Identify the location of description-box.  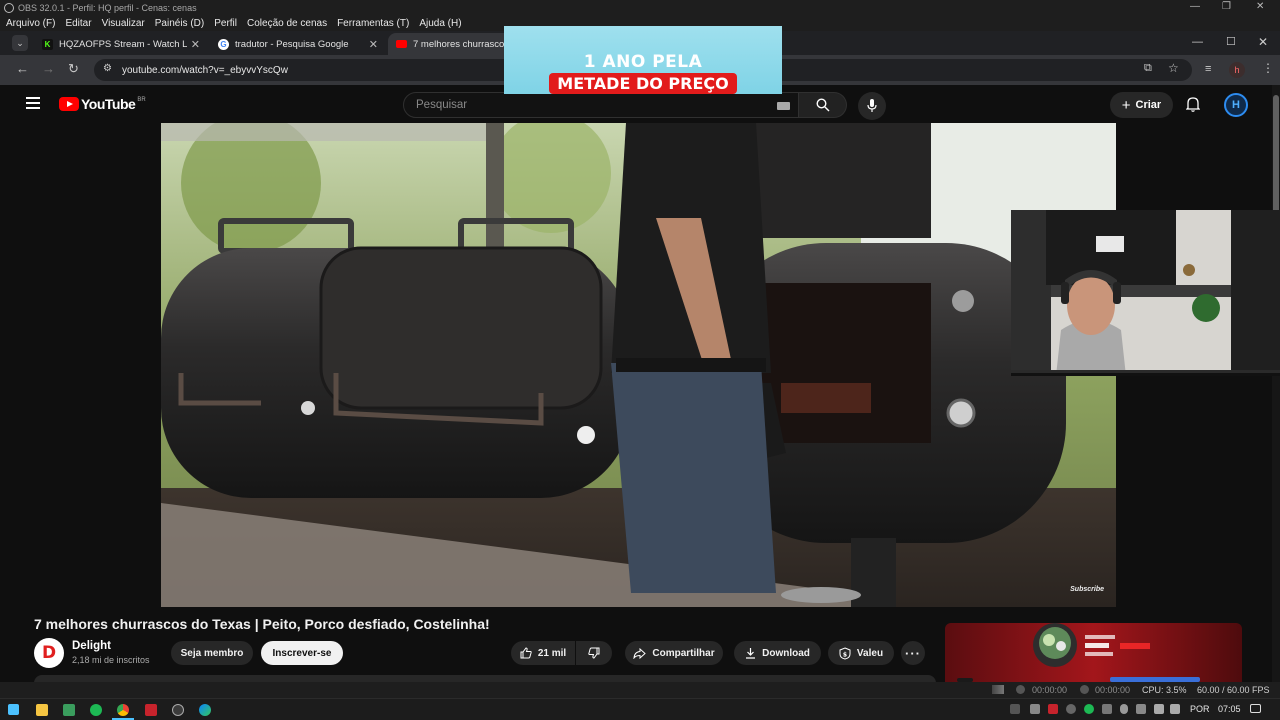
(485, 678).